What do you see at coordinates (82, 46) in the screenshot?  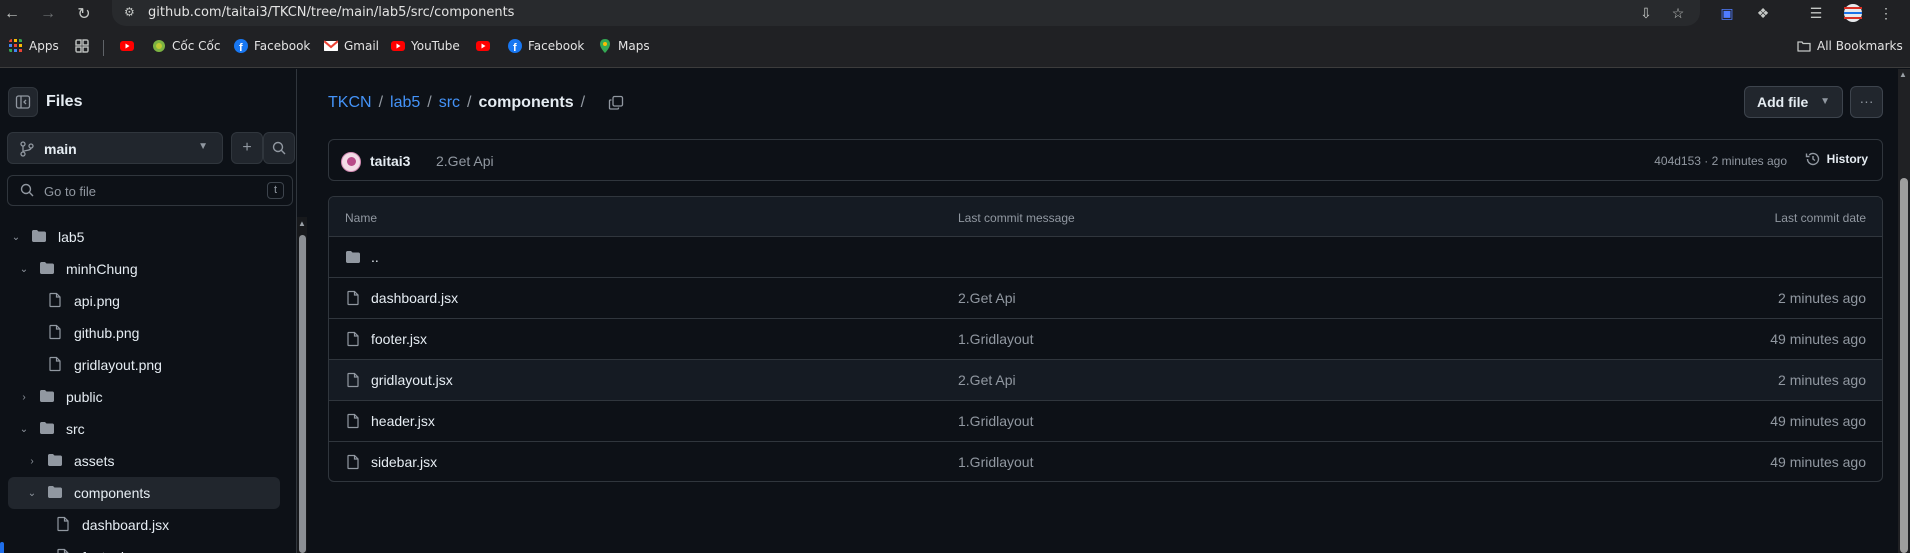 I see `bookmark-tab-groups` at bounding box center [82, 46].